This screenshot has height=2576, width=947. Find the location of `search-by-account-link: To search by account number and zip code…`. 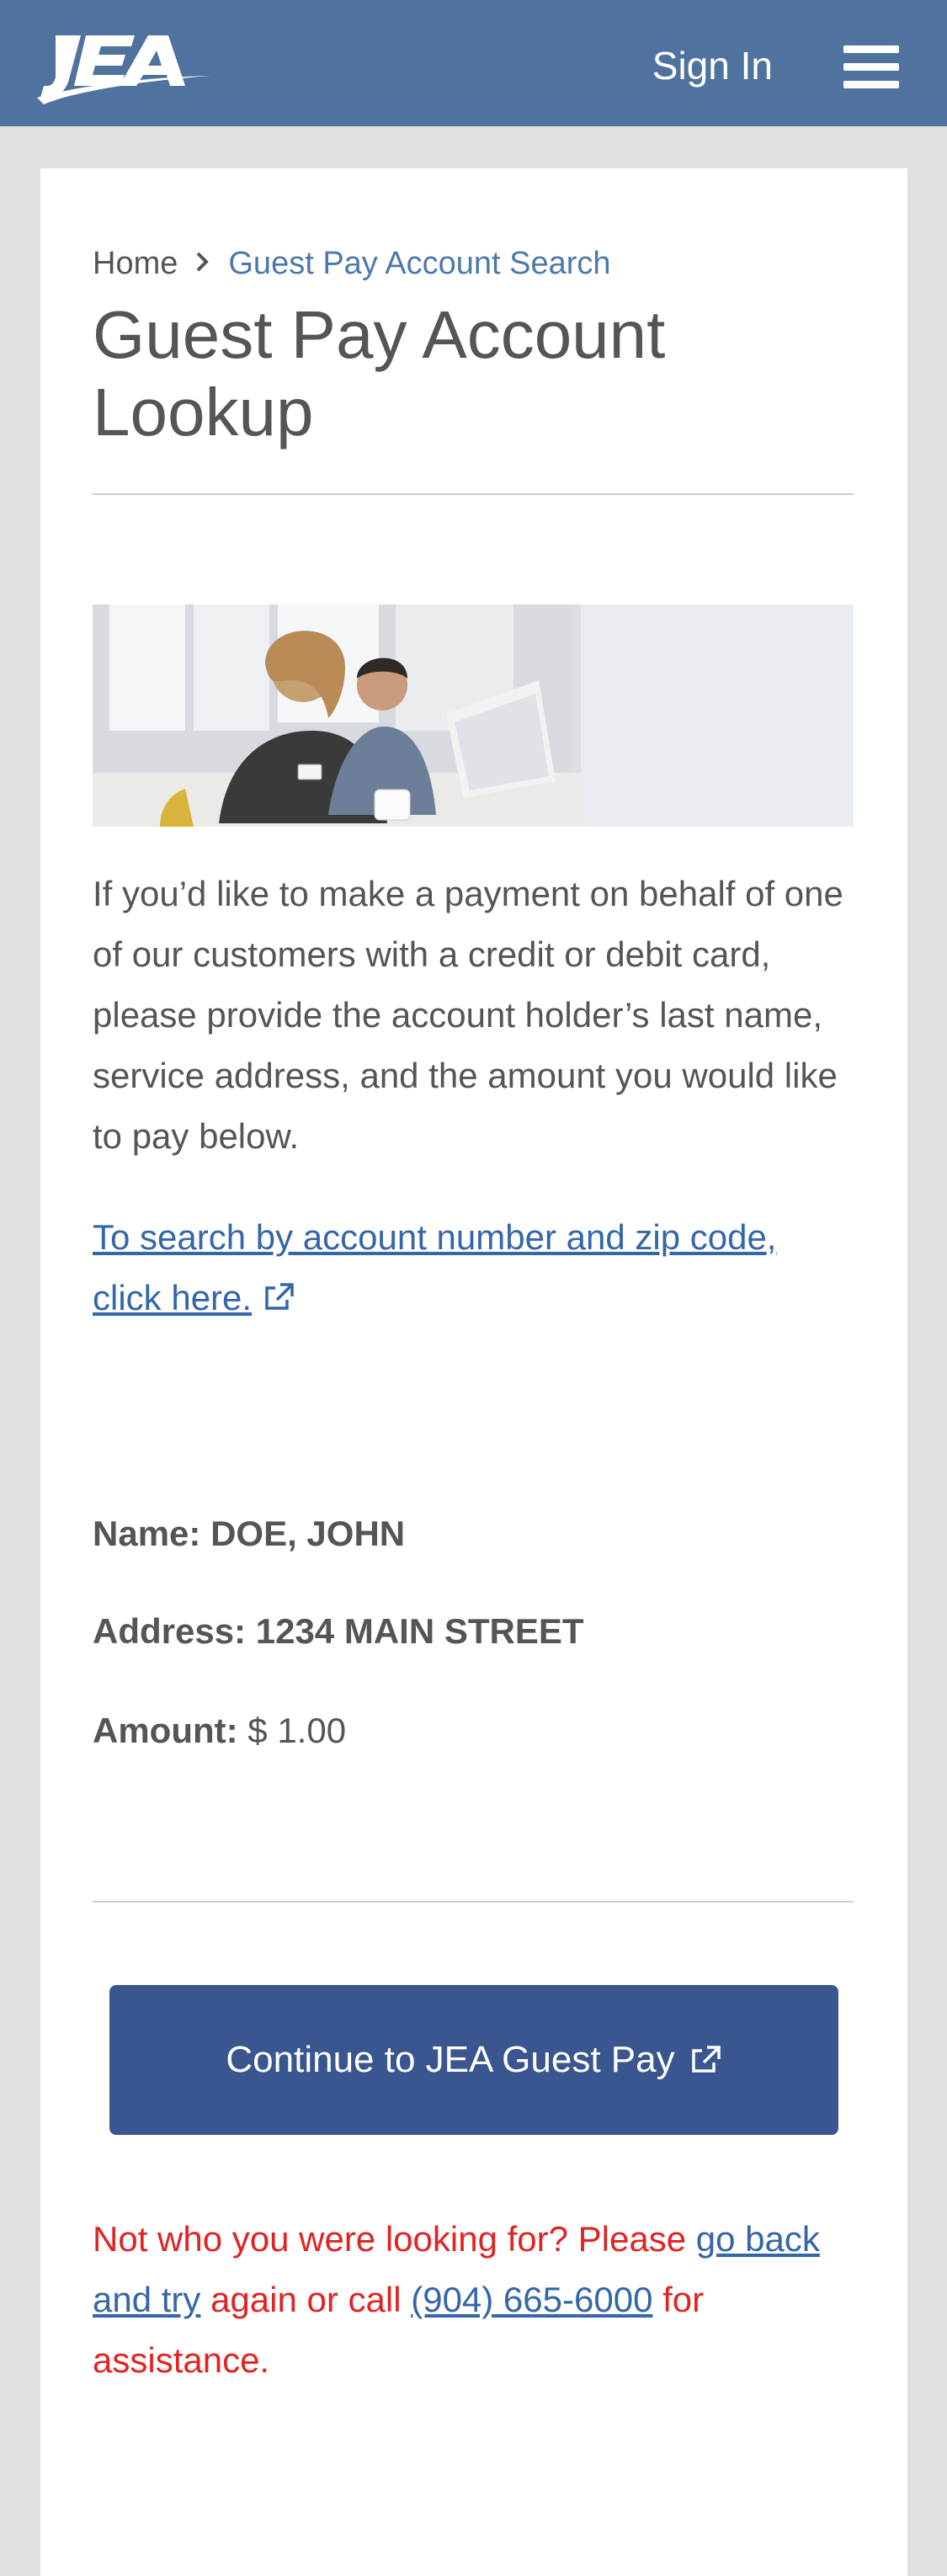

search-by-account-link: To search by account number and zip code… is located at coordinates (473, 1268).